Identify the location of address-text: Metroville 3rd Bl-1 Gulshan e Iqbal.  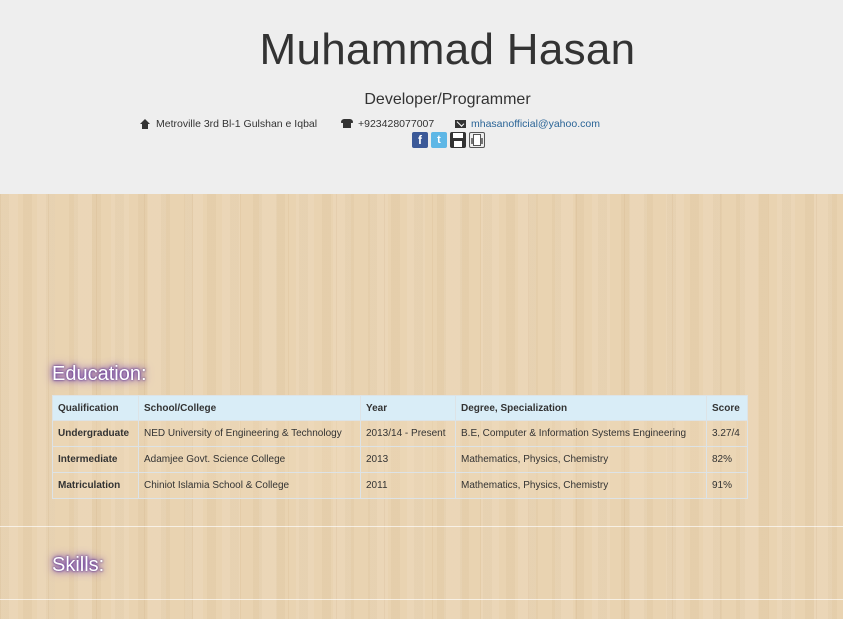
(237, 123).